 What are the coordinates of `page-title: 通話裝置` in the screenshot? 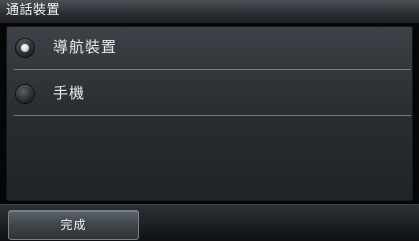 It's located at (33, 10).